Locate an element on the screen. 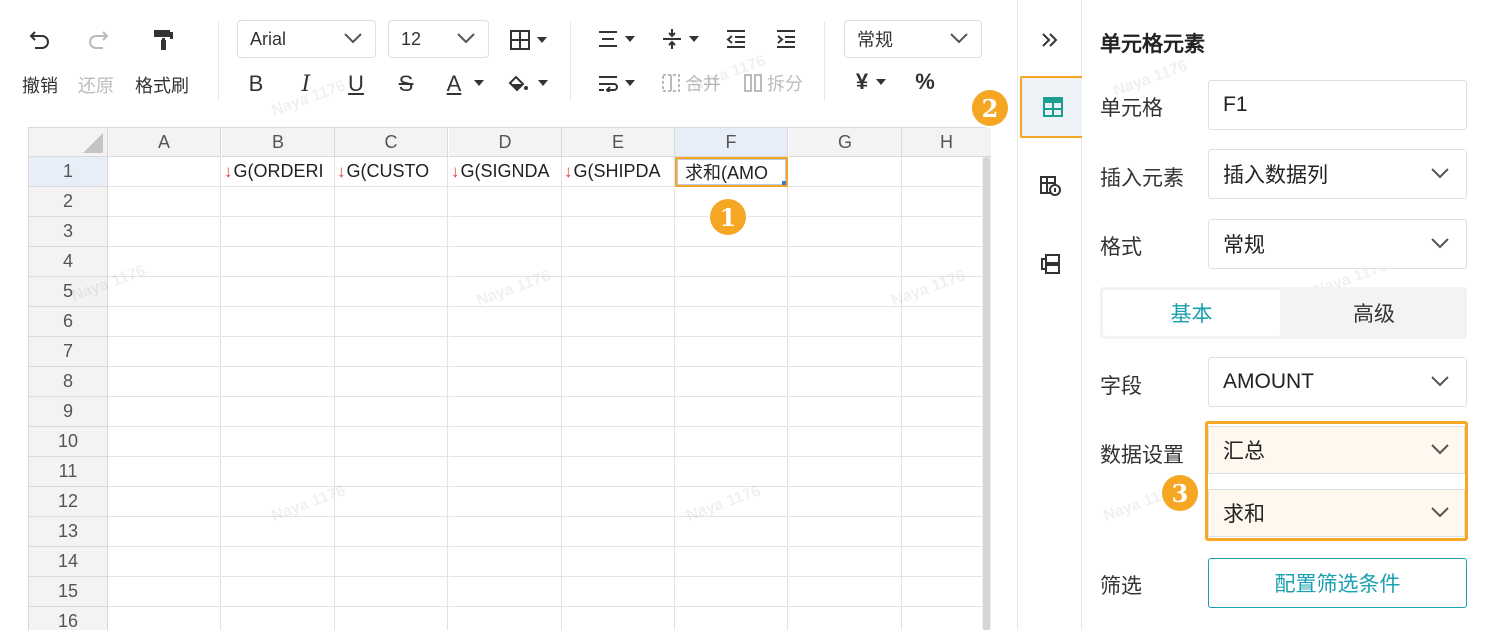 The width and height of the screenshot is (1487, 630). column-header-a: A is located at coordinates (164, 142).